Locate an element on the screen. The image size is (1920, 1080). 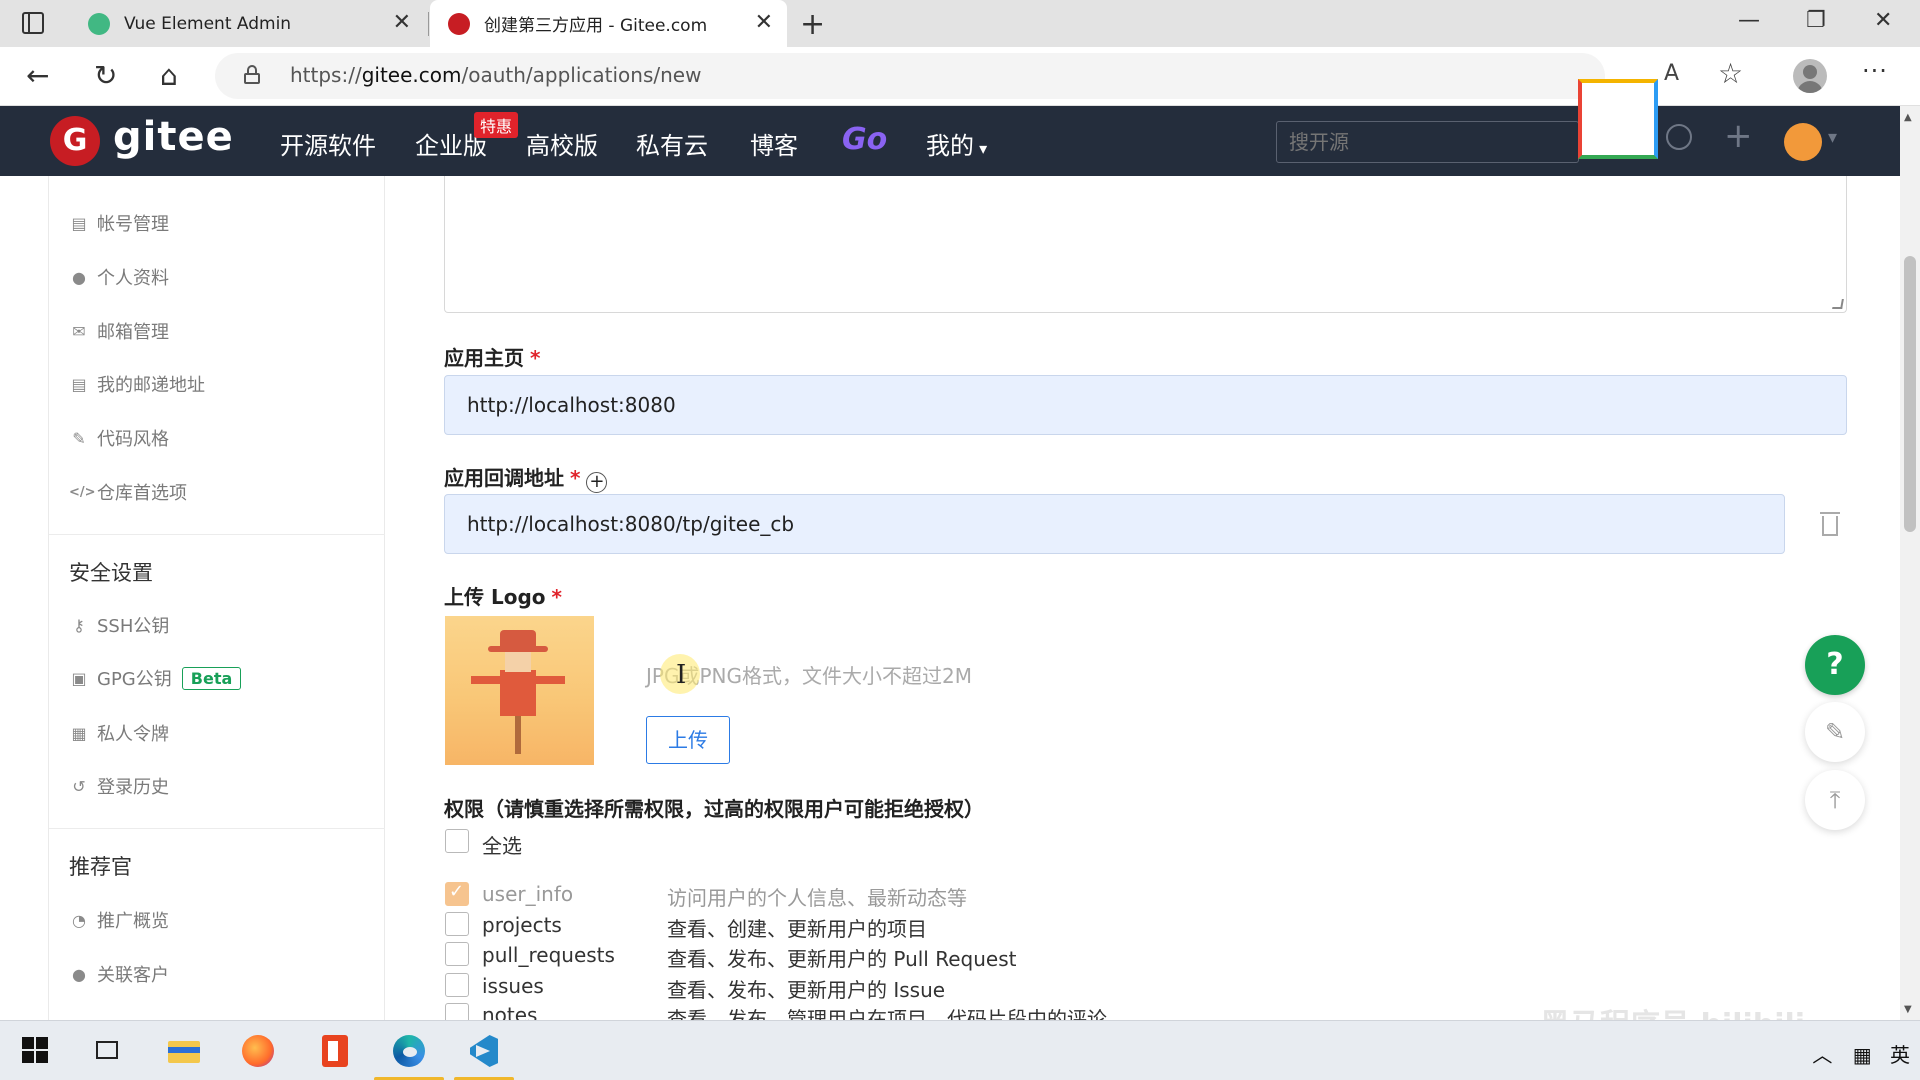
scope-checkbox-pull-requests is located at coordinates (457, 954).